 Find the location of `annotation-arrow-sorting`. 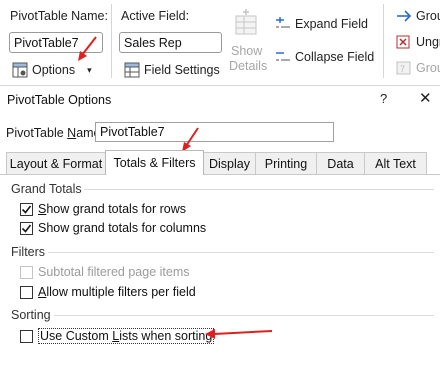

annotation-arrow-sorting is located at coordinates (239, 334).